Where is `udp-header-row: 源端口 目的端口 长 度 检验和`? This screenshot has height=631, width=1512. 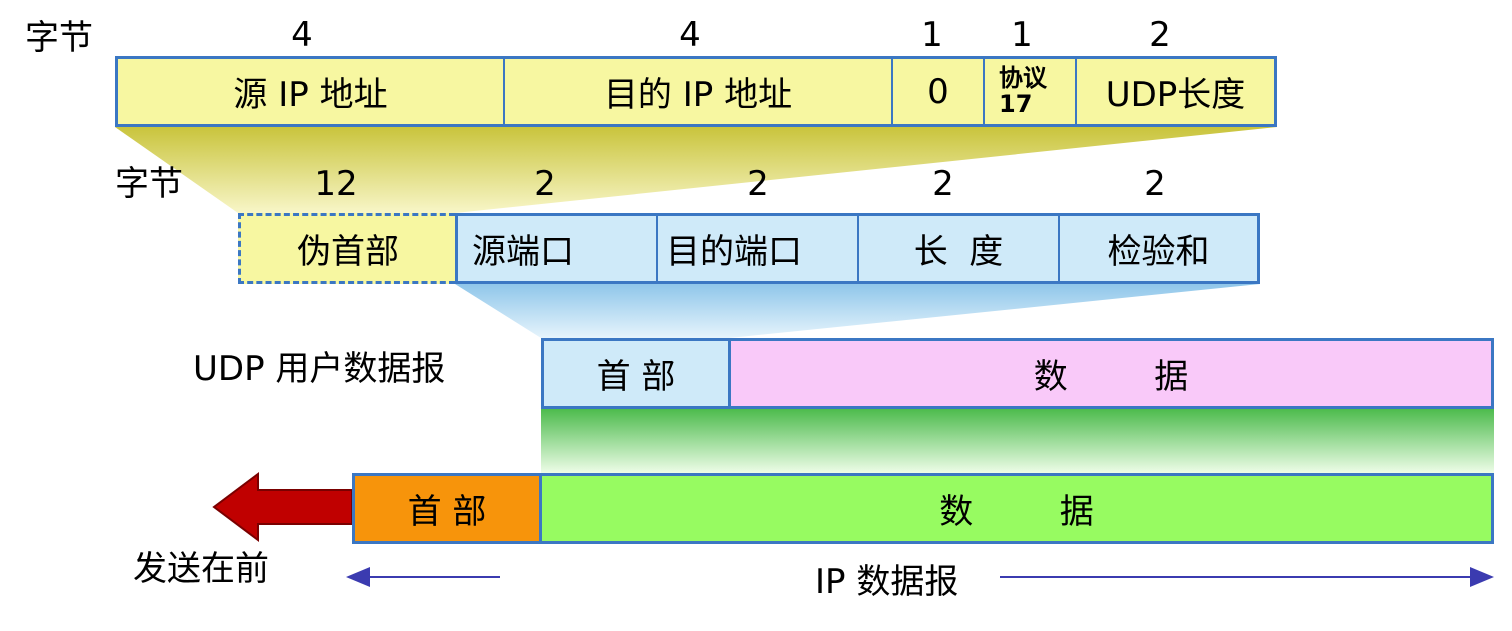
udp-header-row: 源端口 目的端口 长 度 检验和 is located at coordinates (857, 248).